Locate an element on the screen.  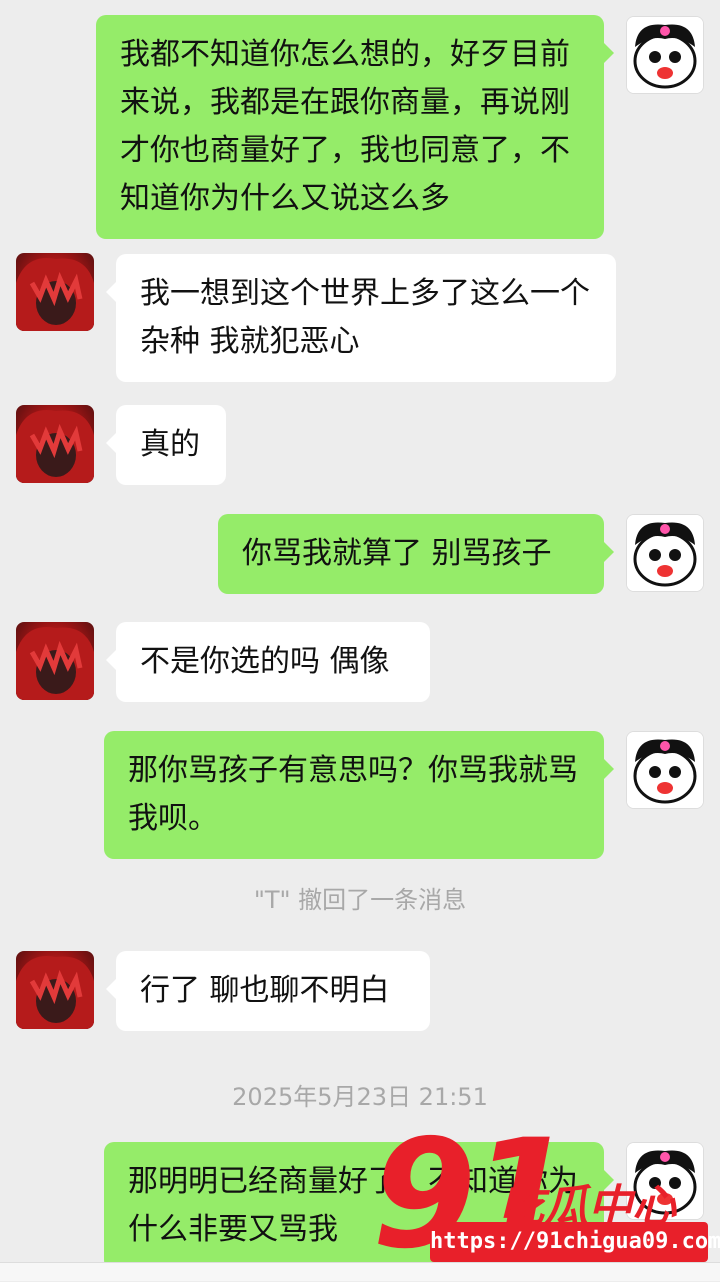
message-text: 你骂我就算了 别骂孩子 is located at coordinates (397, 553).